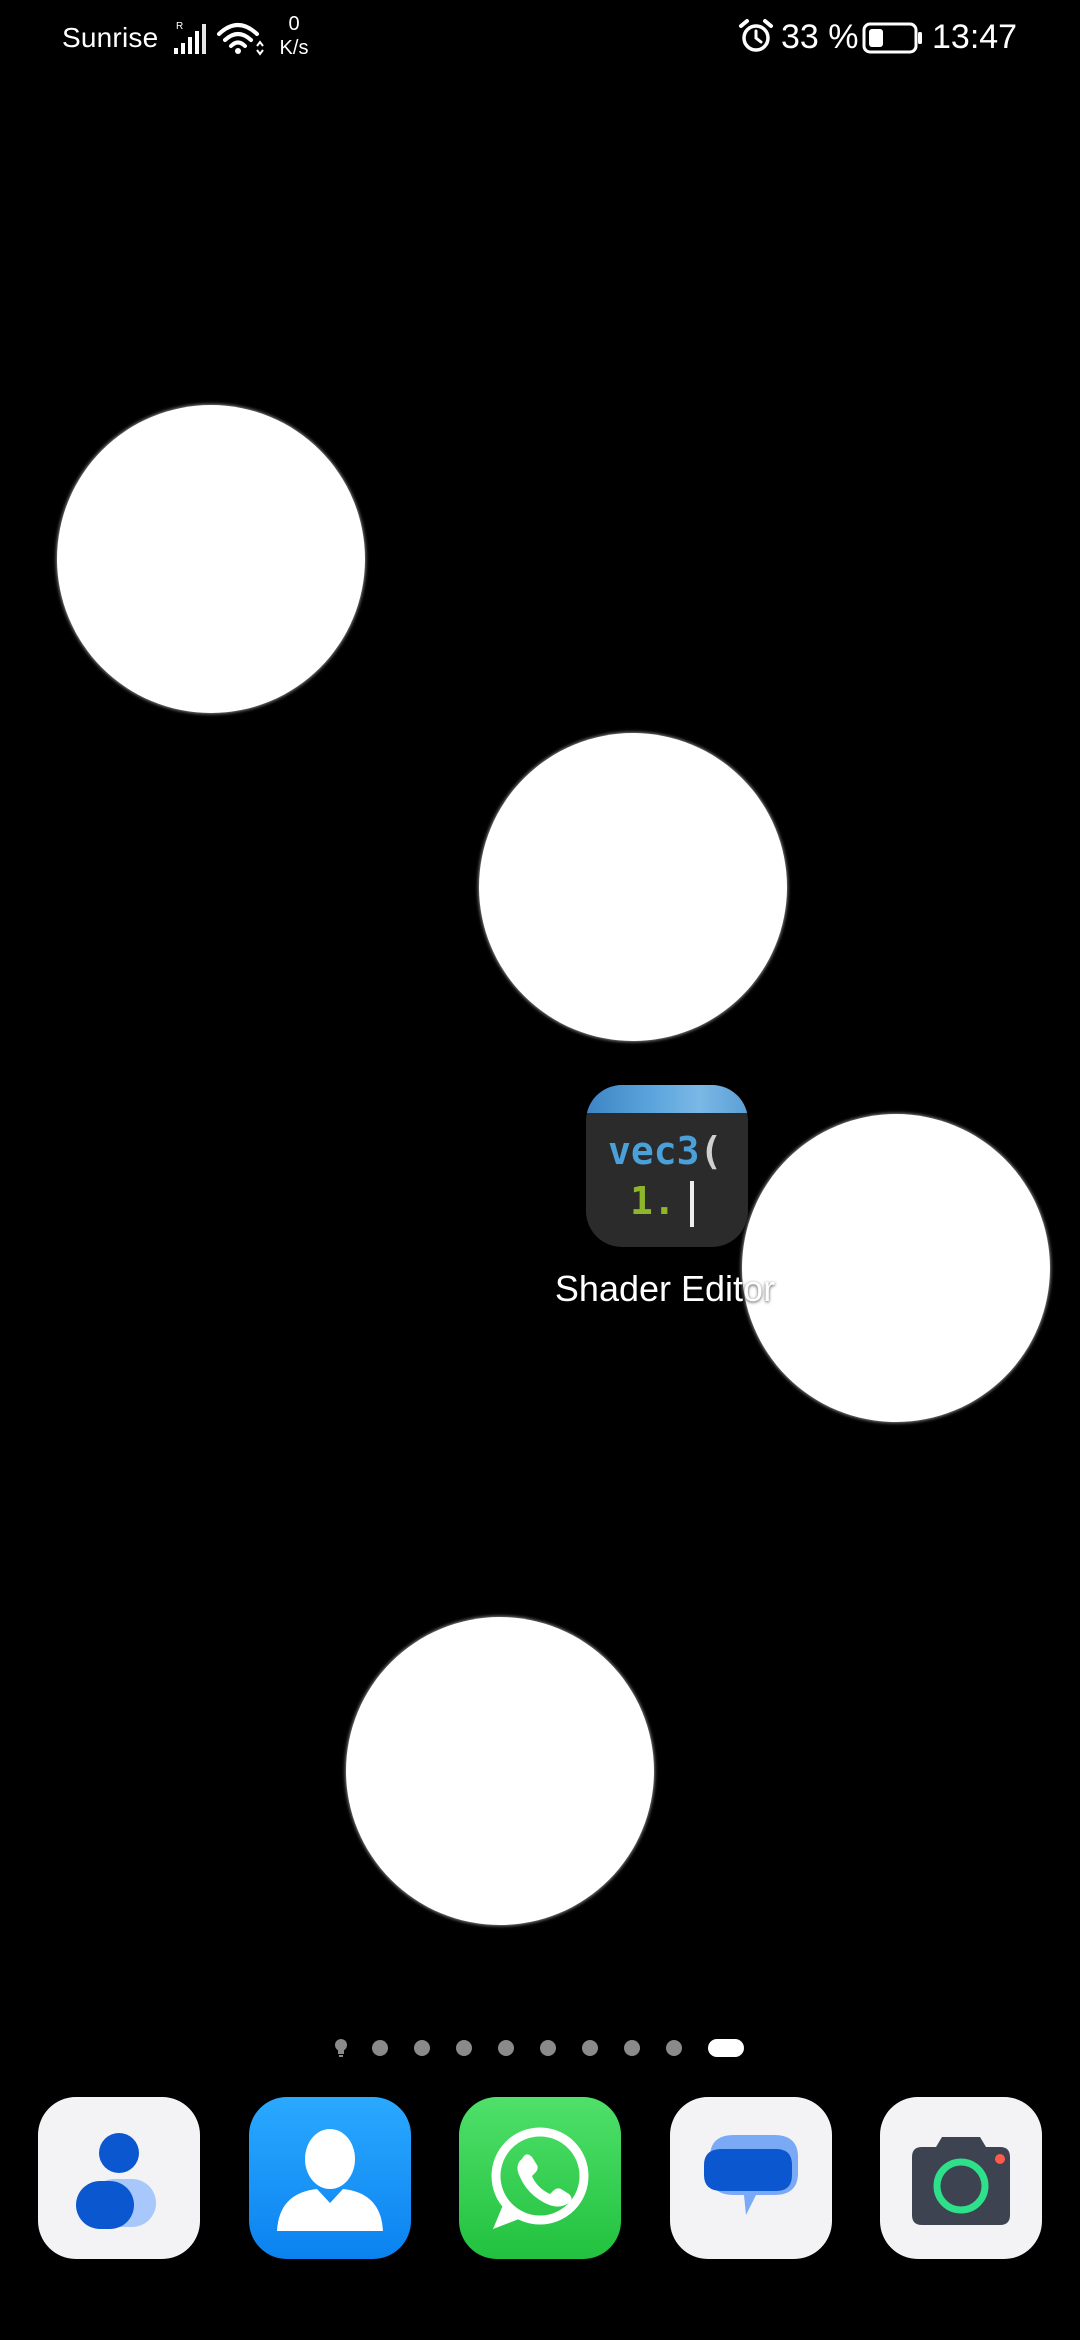  I want to click on wifi-icon, so click(240, 39).